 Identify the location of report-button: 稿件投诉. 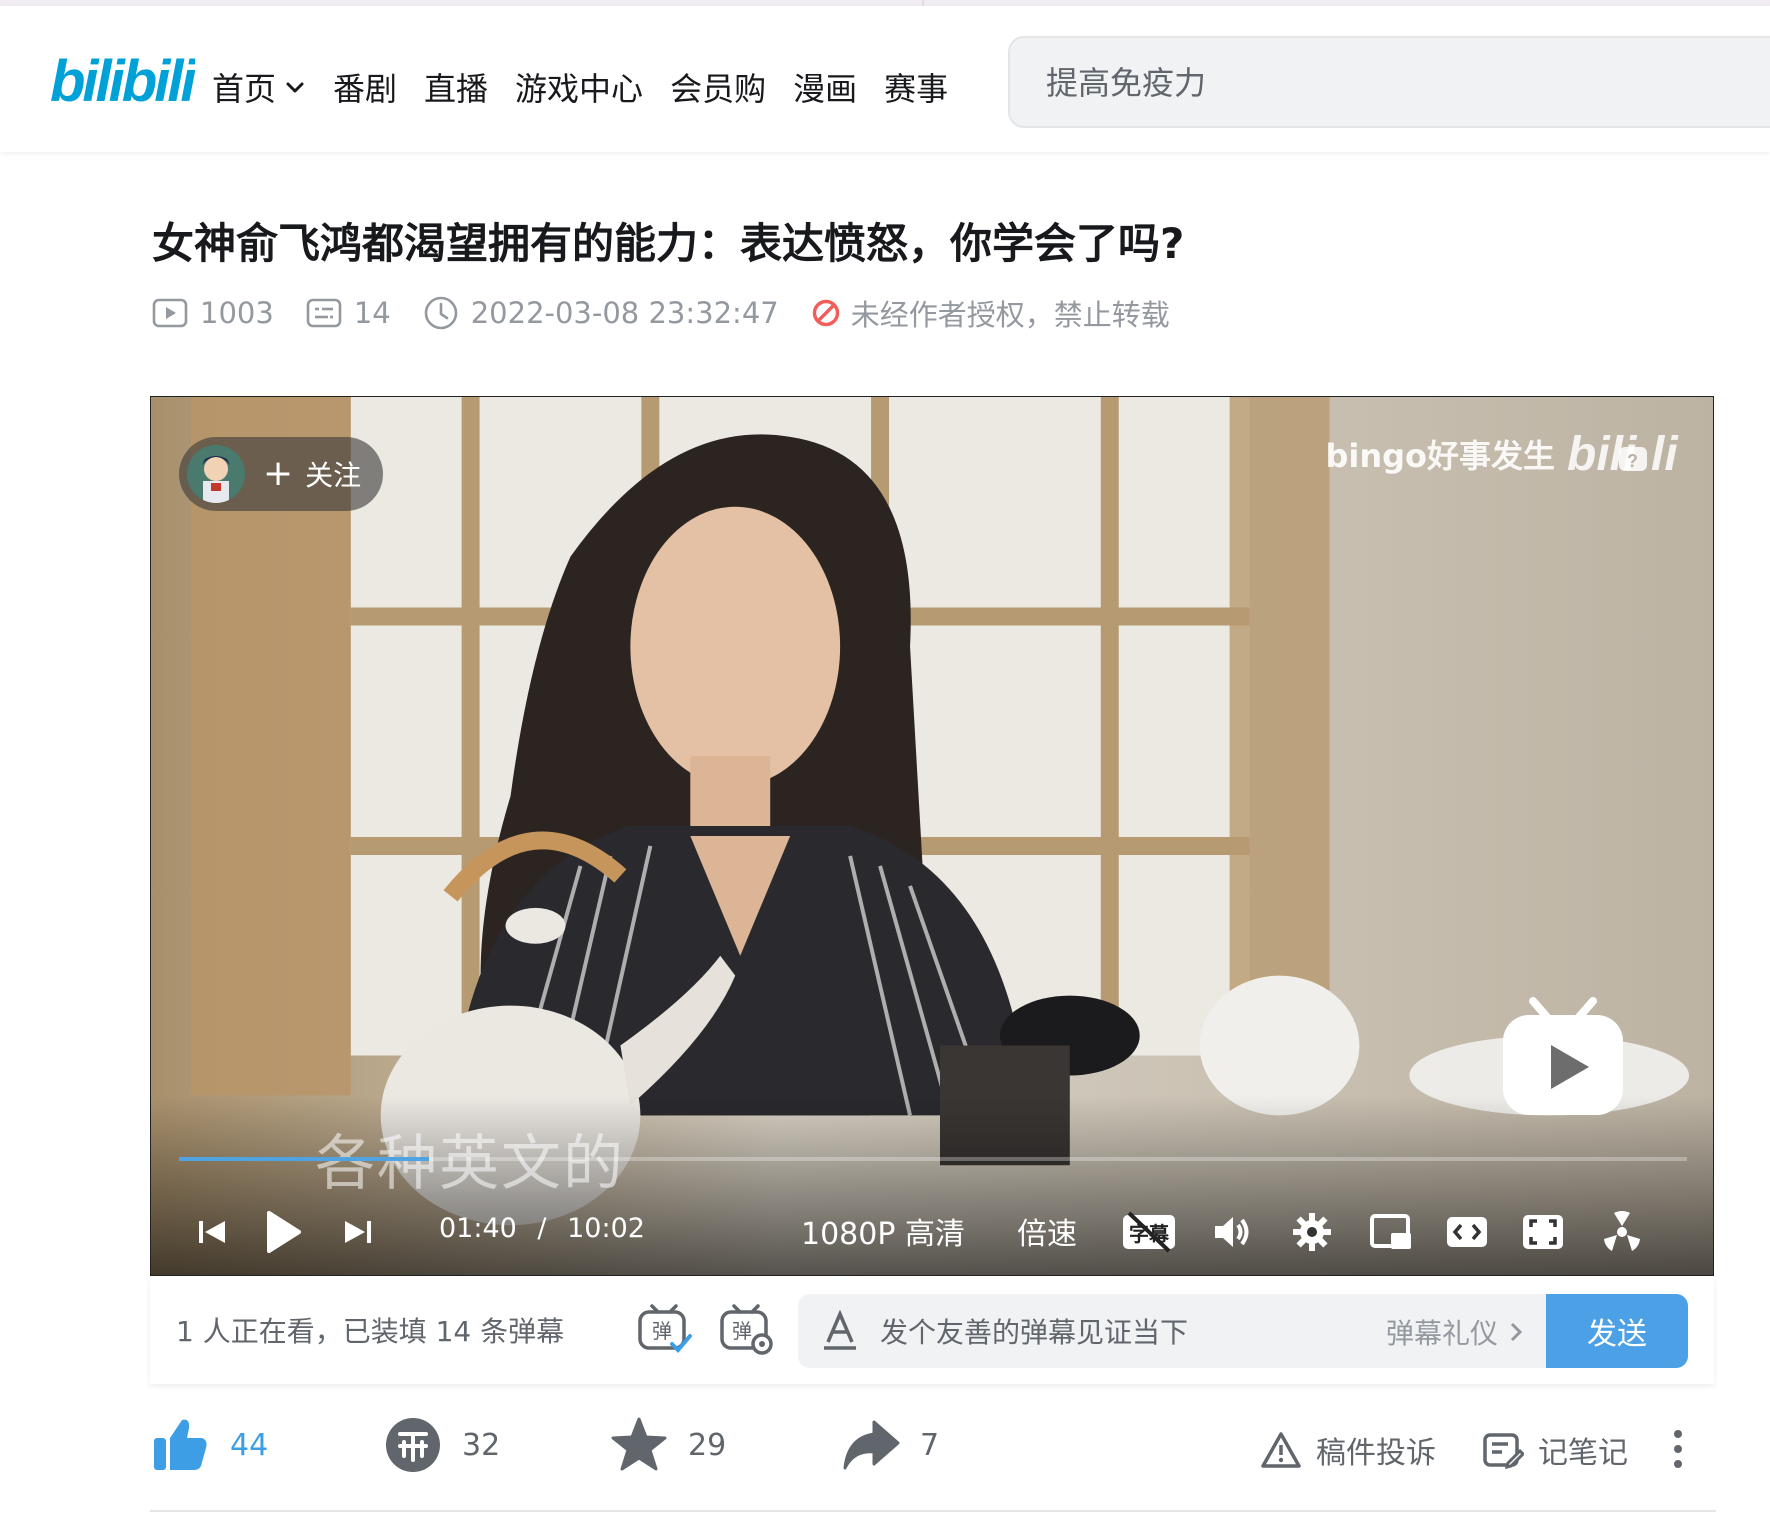
(1348, 1450).